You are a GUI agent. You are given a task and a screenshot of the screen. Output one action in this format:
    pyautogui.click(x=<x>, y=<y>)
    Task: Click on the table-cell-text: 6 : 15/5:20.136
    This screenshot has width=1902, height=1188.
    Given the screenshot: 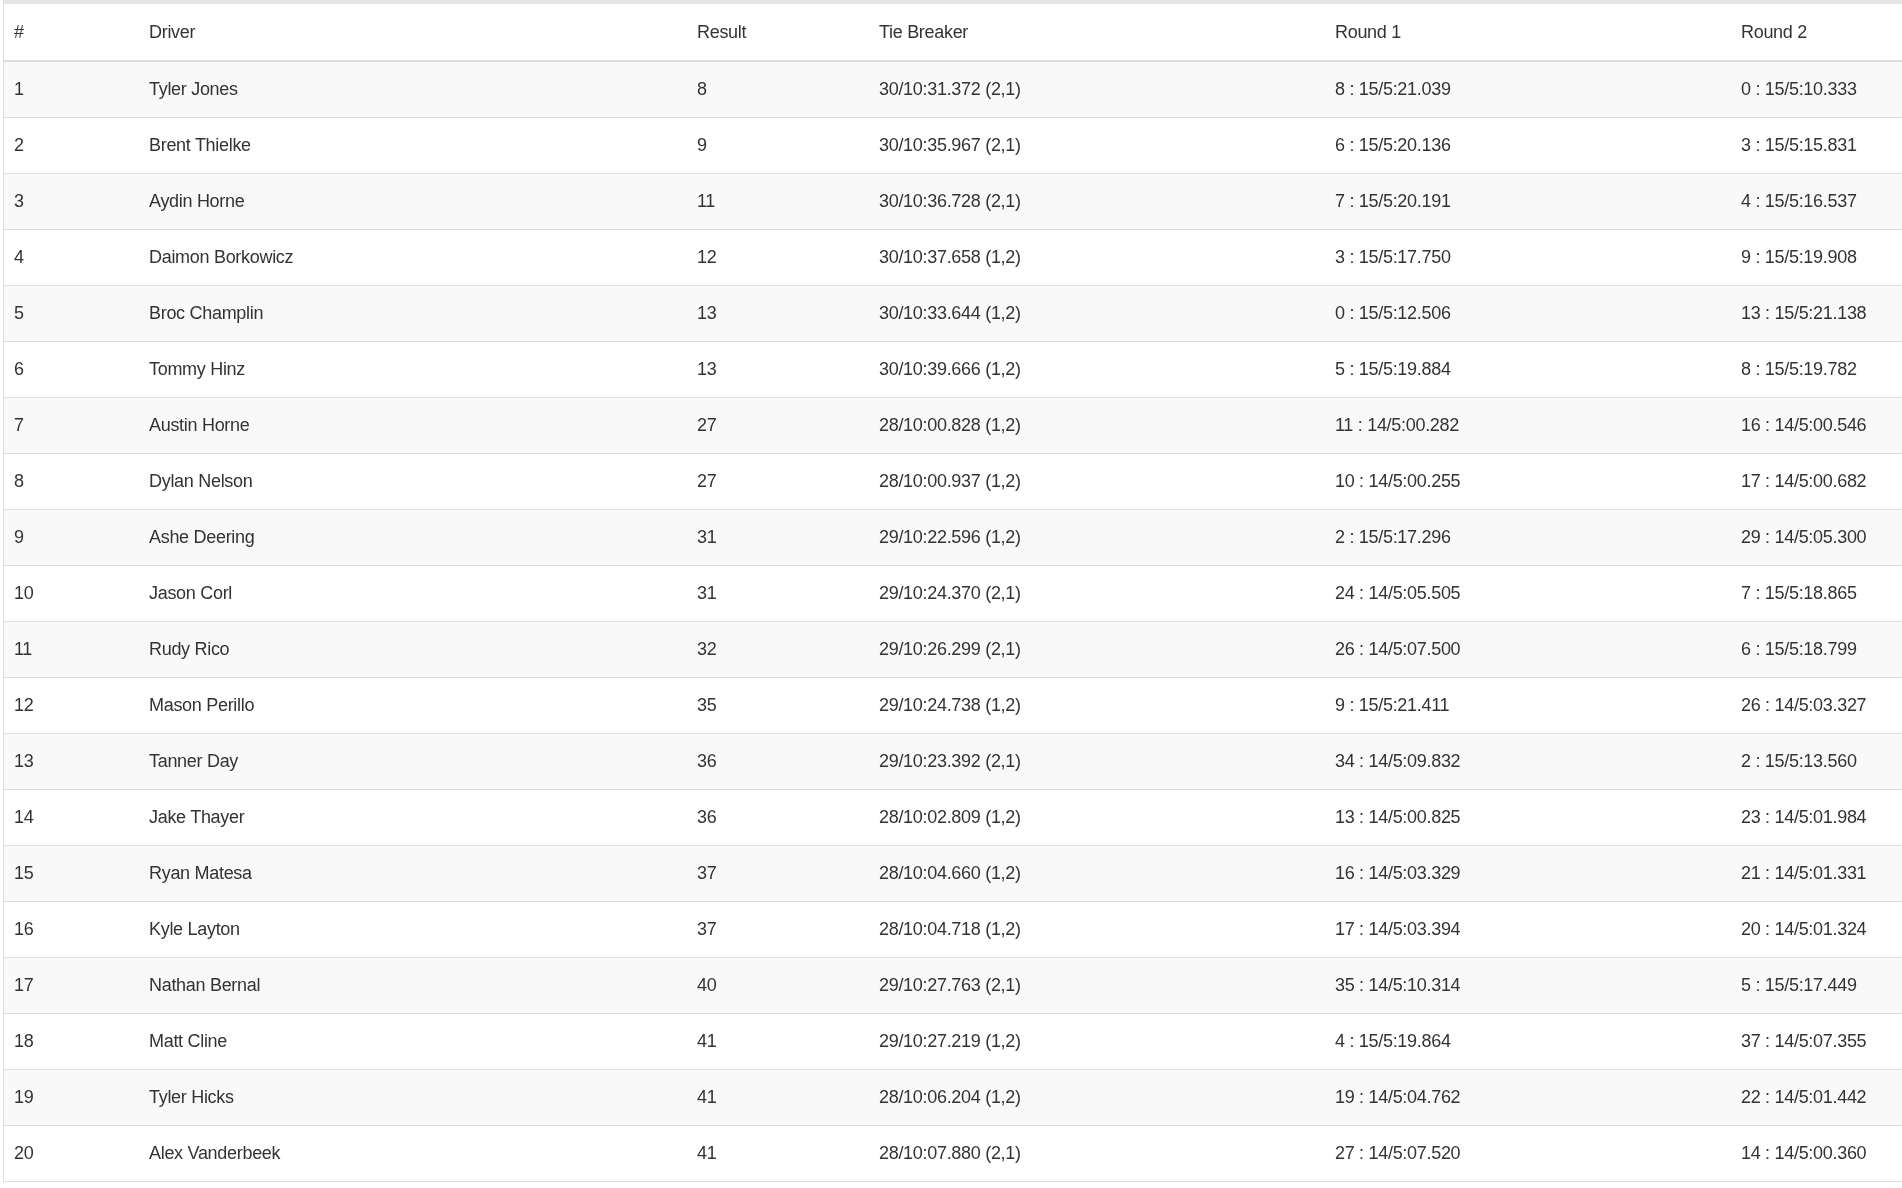 What is the action you would take?
    pyautogui.click(x=1393, y=145)
    